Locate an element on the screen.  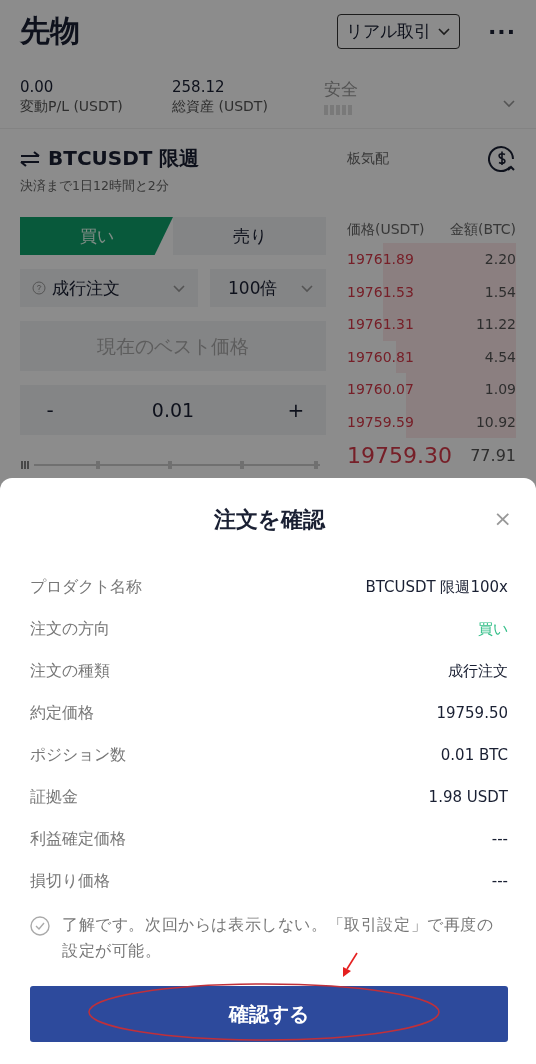
ask-price: 19760.07 is located at coordinates (380, 389).